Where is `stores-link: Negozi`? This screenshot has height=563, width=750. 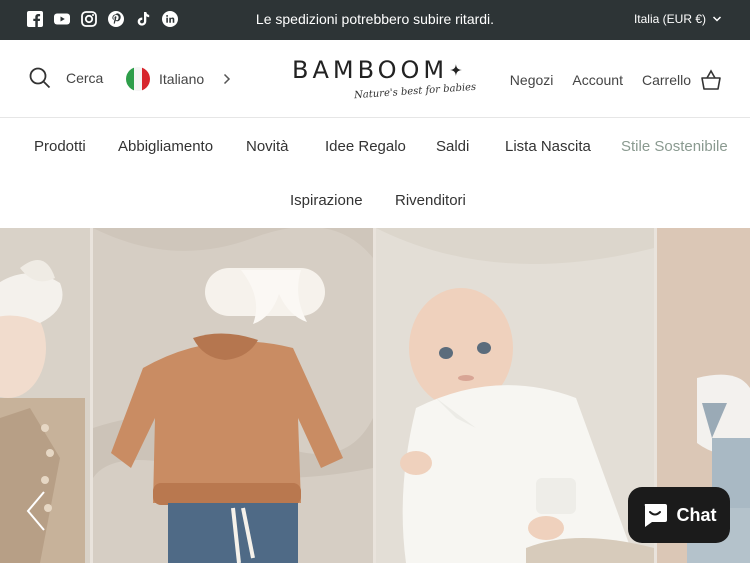 stores-link: Negozi is located at coordinates (532, 80).